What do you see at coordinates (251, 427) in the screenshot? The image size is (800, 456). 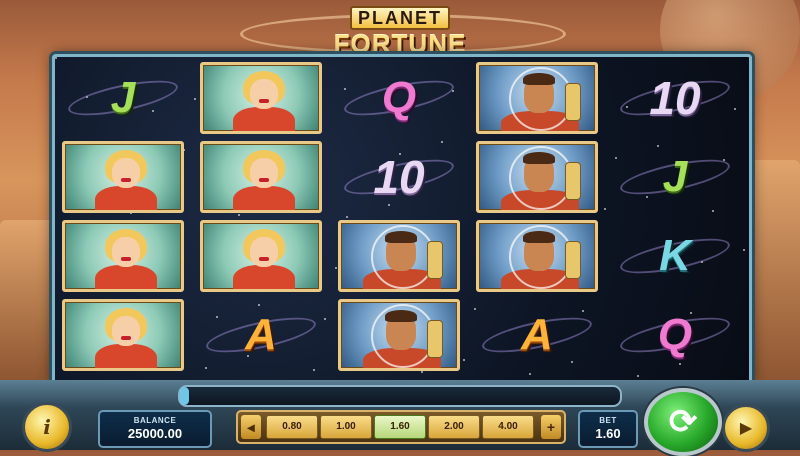 I see `bet-decrease-button: ◂` at bounding box center [251, 427].